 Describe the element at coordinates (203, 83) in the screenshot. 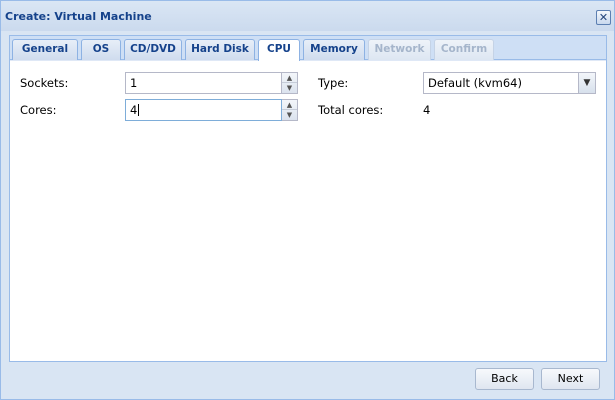

I see `sockets-input: 1` at that location.